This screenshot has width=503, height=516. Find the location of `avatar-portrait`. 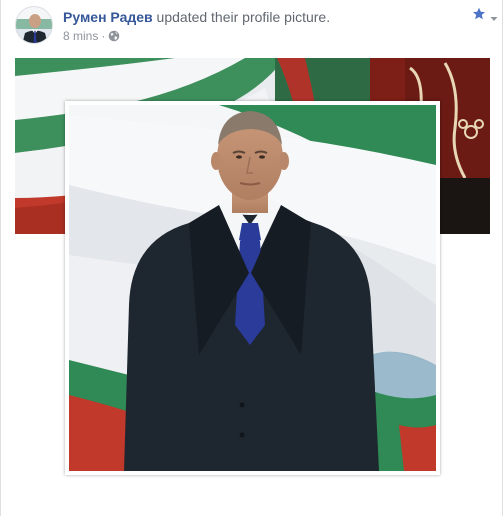

avatar-portrait is located at coordinates (34, 25).